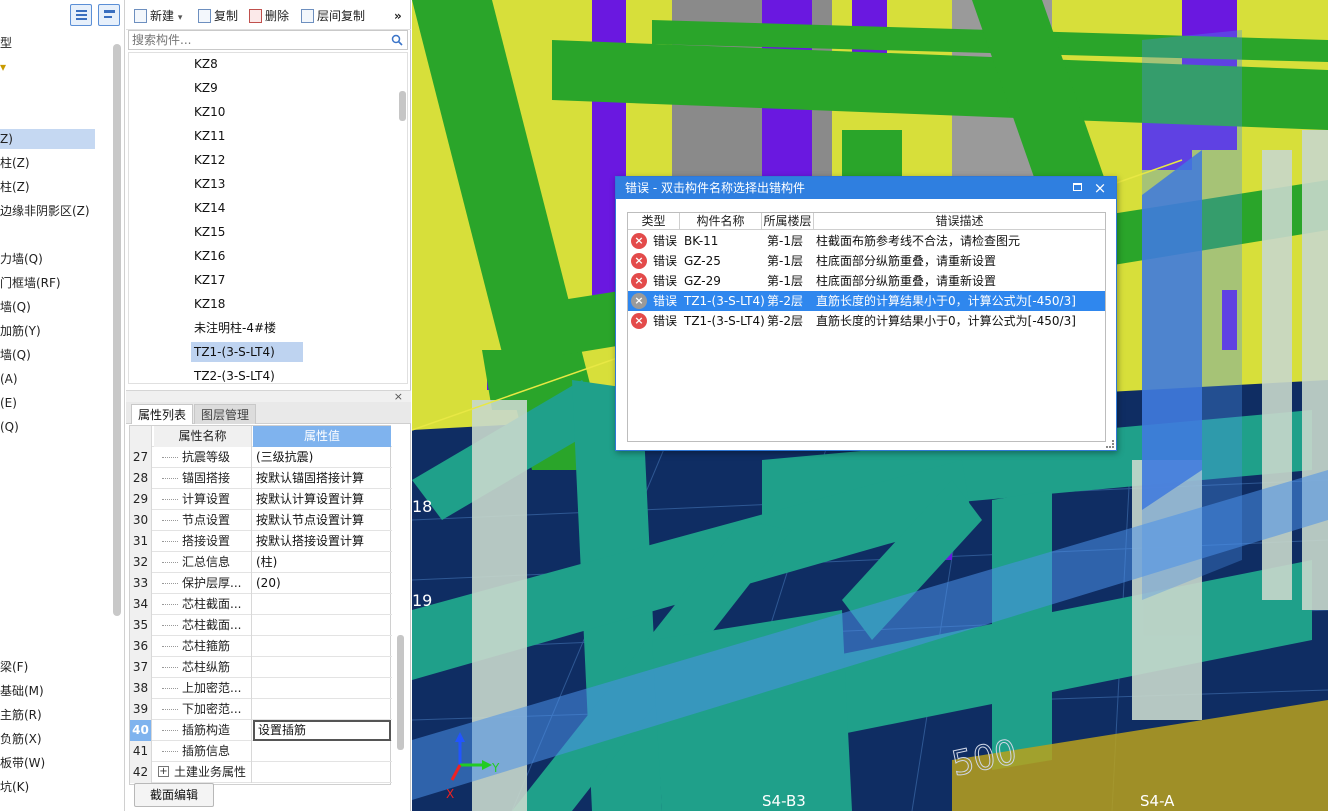 The width and height of the screenshot is (1328, 811). I want to click on table-row: 28 锚固搭接 按默认锚固搭接计算, so click(261, 478).